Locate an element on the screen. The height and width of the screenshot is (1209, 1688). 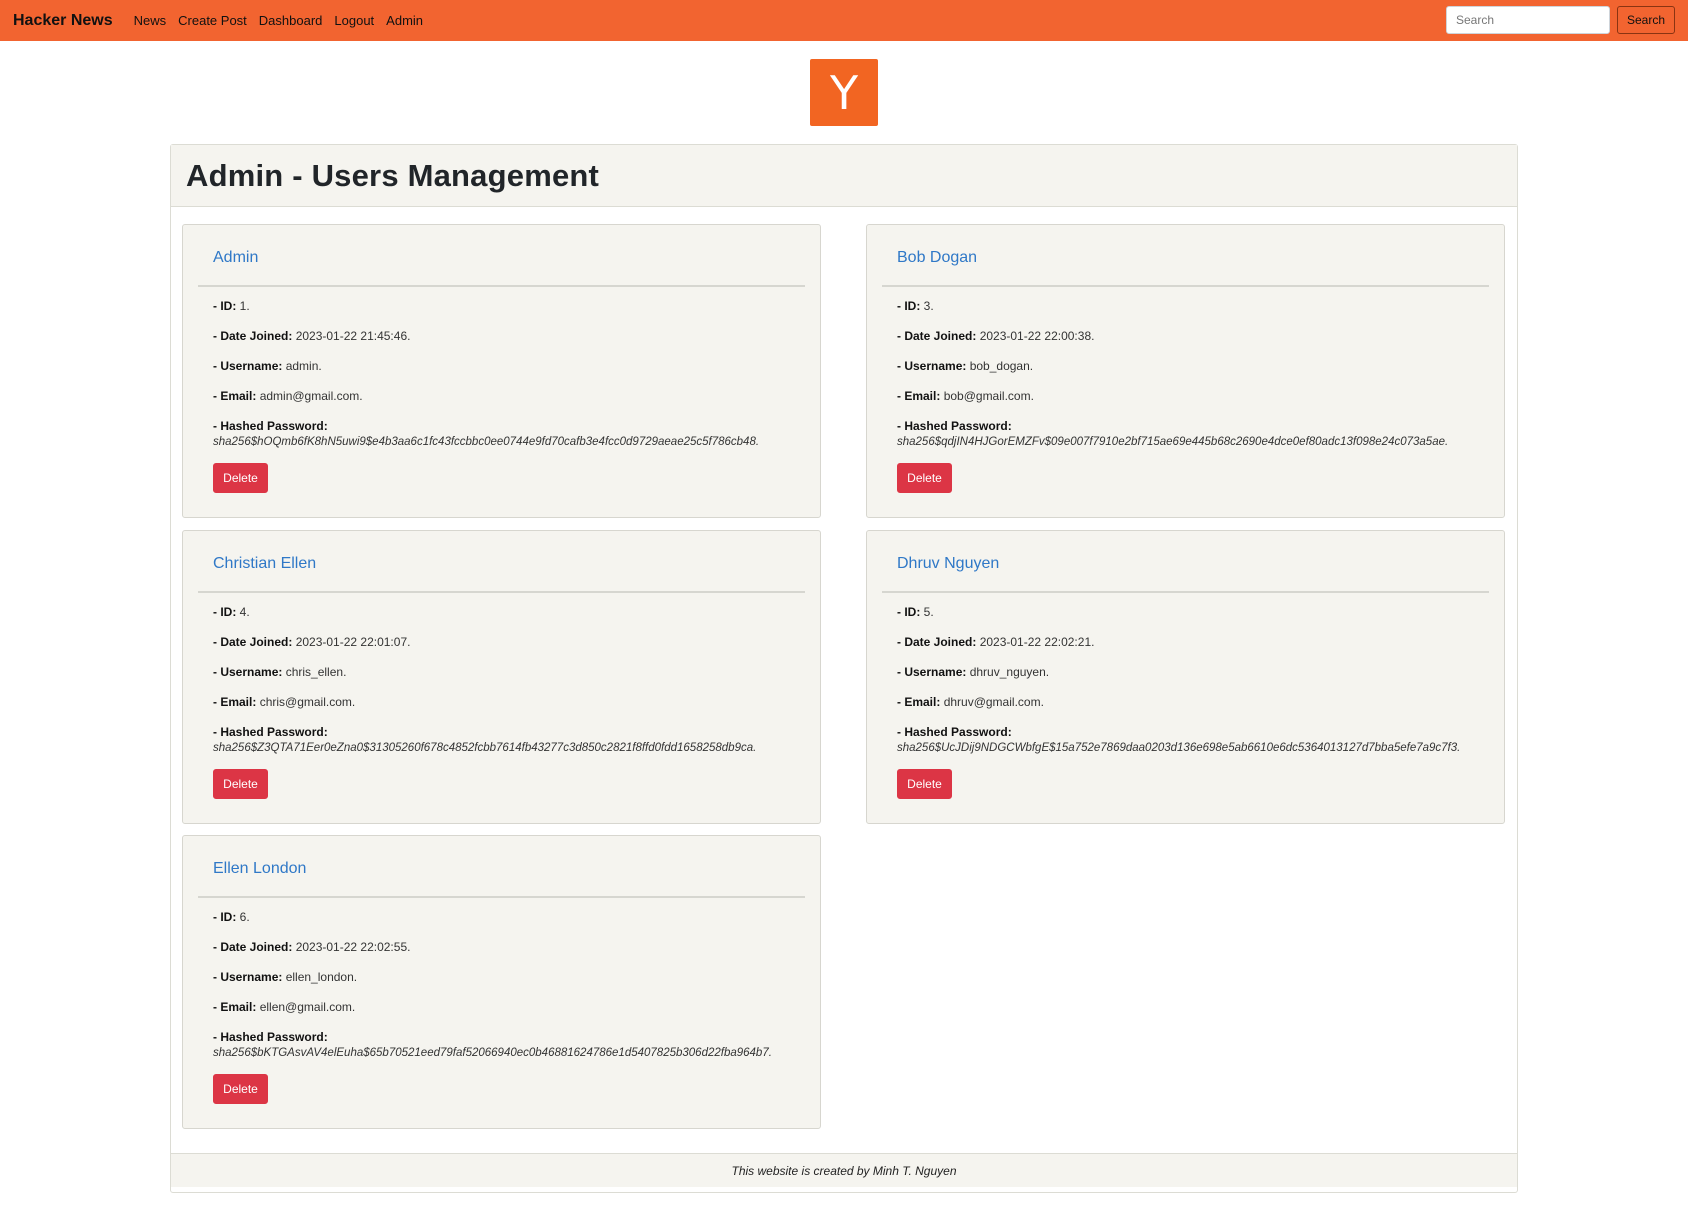
panel-header: Admin - Users Management is located at coordinates (844, 176).